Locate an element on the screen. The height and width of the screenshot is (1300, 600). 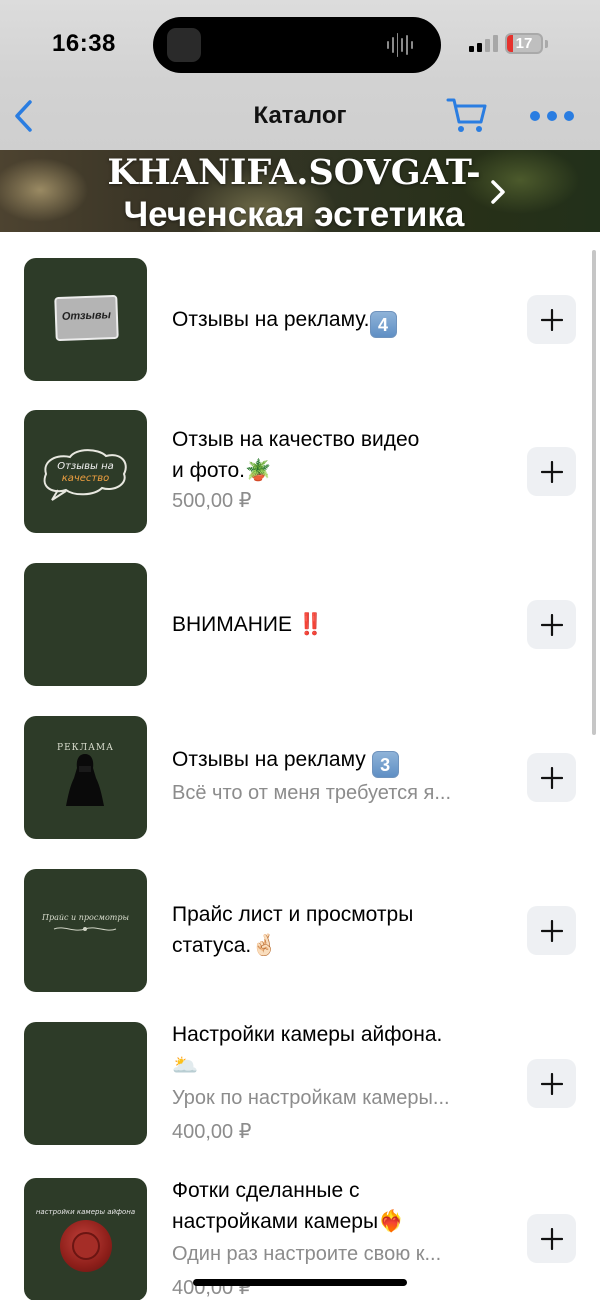
item-text: ВНИМАНИЕ ‼️ is located at coordinates (338, 624).